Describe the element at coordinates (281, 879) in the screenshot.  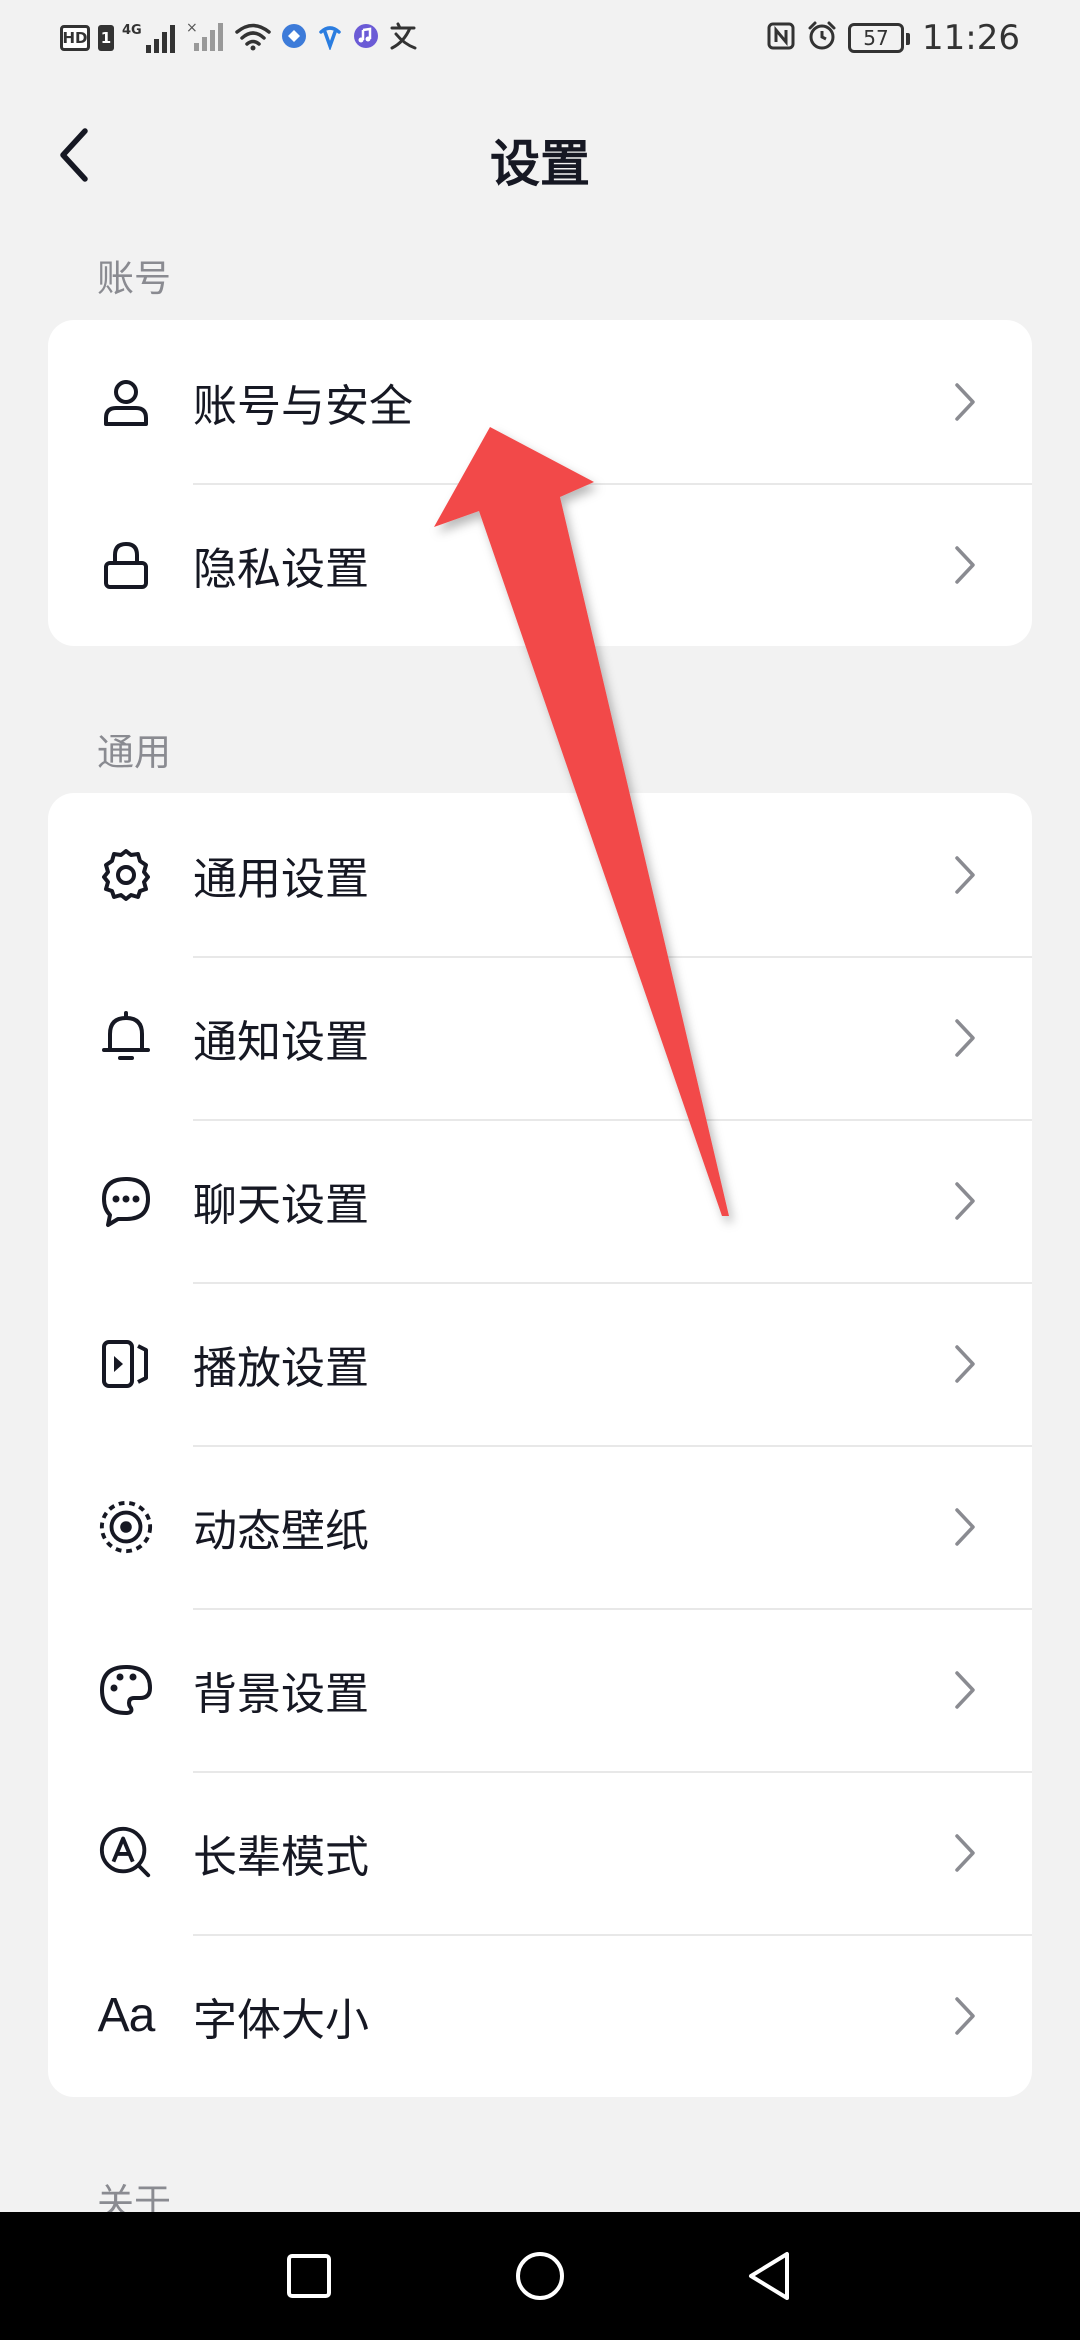
I see `row-label: 通用设置` at that location.